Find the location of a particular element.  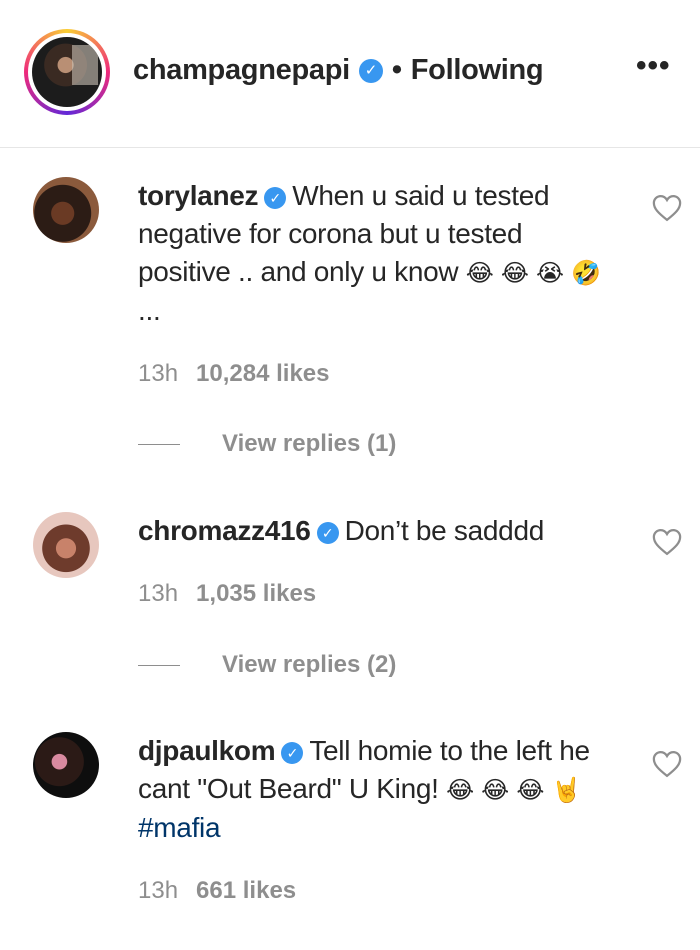

following-button: Following is located at coordinates (477, 70).